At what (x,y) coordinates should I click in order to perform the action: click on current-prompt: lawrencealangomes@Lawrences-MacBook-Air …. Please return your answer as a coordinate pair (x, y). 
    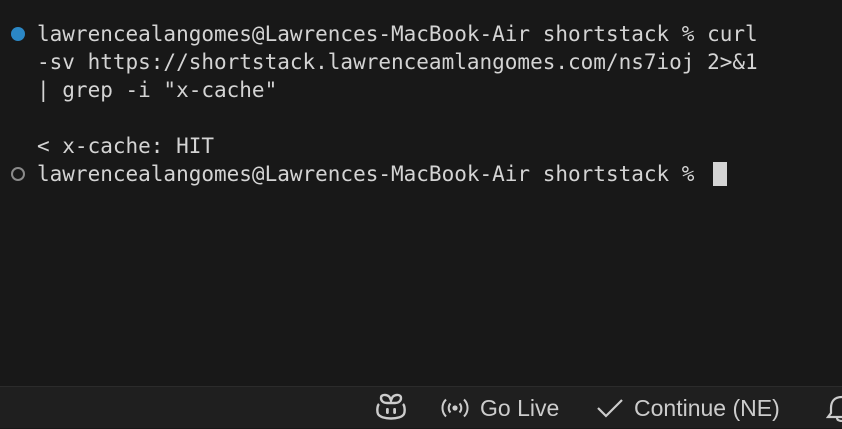
    Looking at the image, I should click on (372, 174).